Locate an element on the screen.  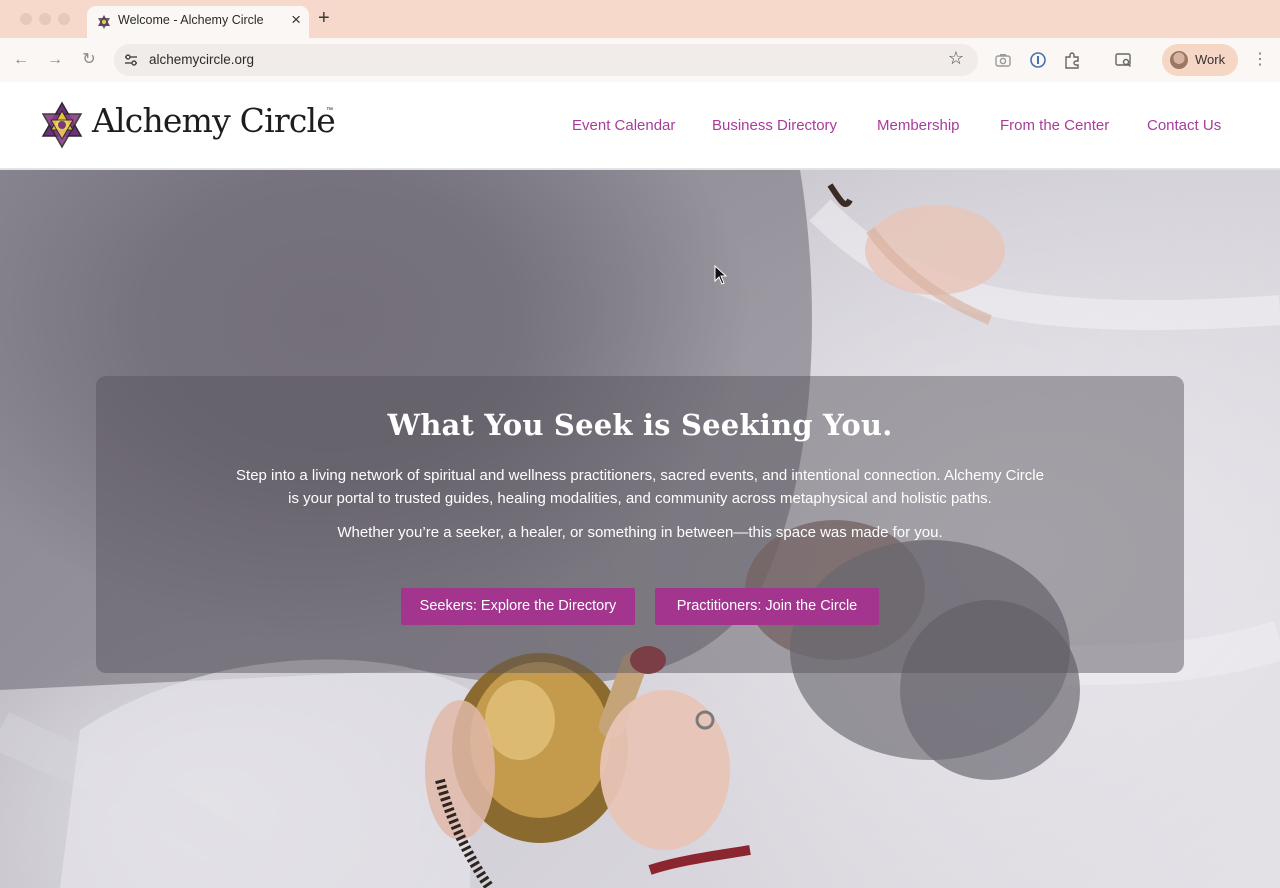
browser-tab: Welcome - Alchemy Circle × is located at coordinates (198, 22).